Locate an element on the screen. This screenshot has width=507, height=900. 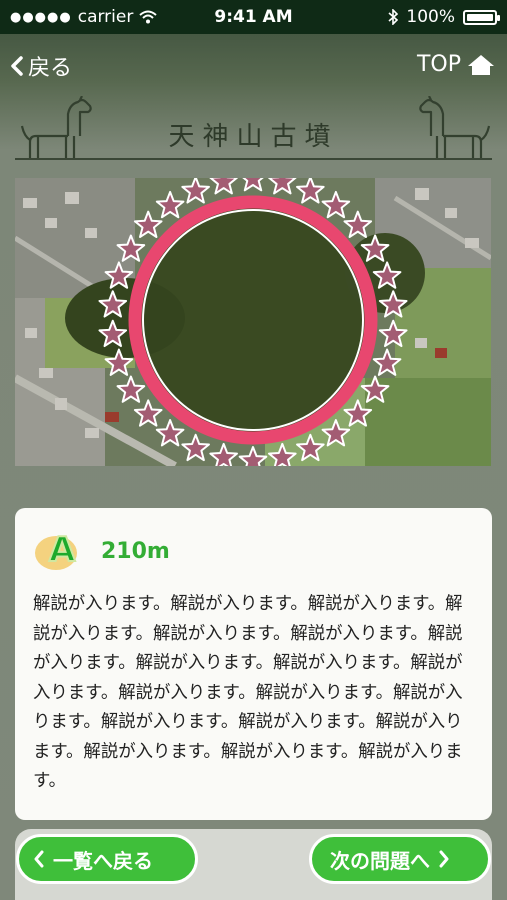
top-button-label: TOP is located at coordinates (438, 64).